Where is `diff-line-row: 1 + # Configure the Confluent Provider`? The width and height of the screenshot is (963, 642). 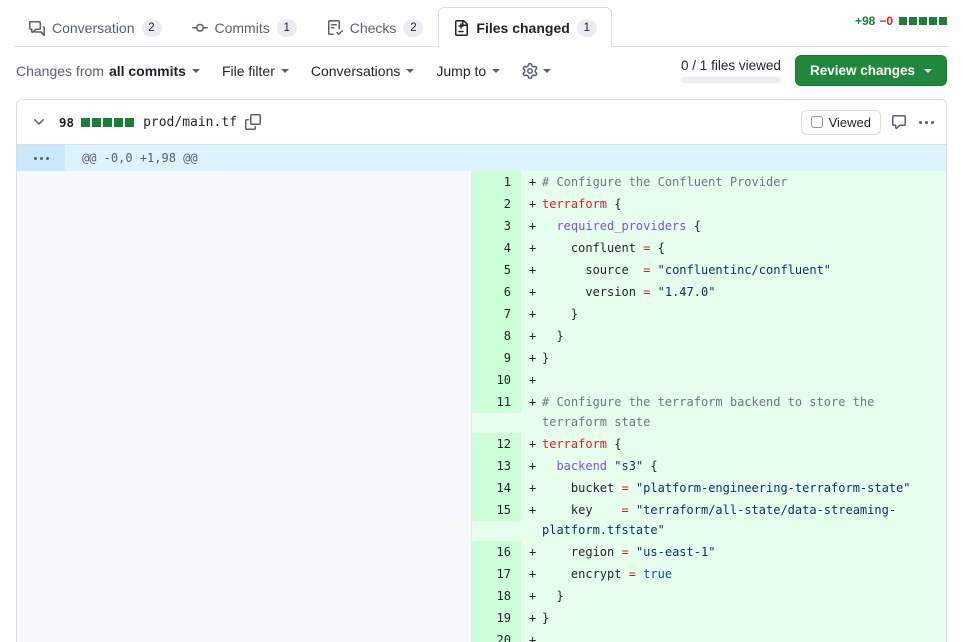
diff-line-row: 1 + # Configure the Confluent Provider is located at coordinates (709, 182).